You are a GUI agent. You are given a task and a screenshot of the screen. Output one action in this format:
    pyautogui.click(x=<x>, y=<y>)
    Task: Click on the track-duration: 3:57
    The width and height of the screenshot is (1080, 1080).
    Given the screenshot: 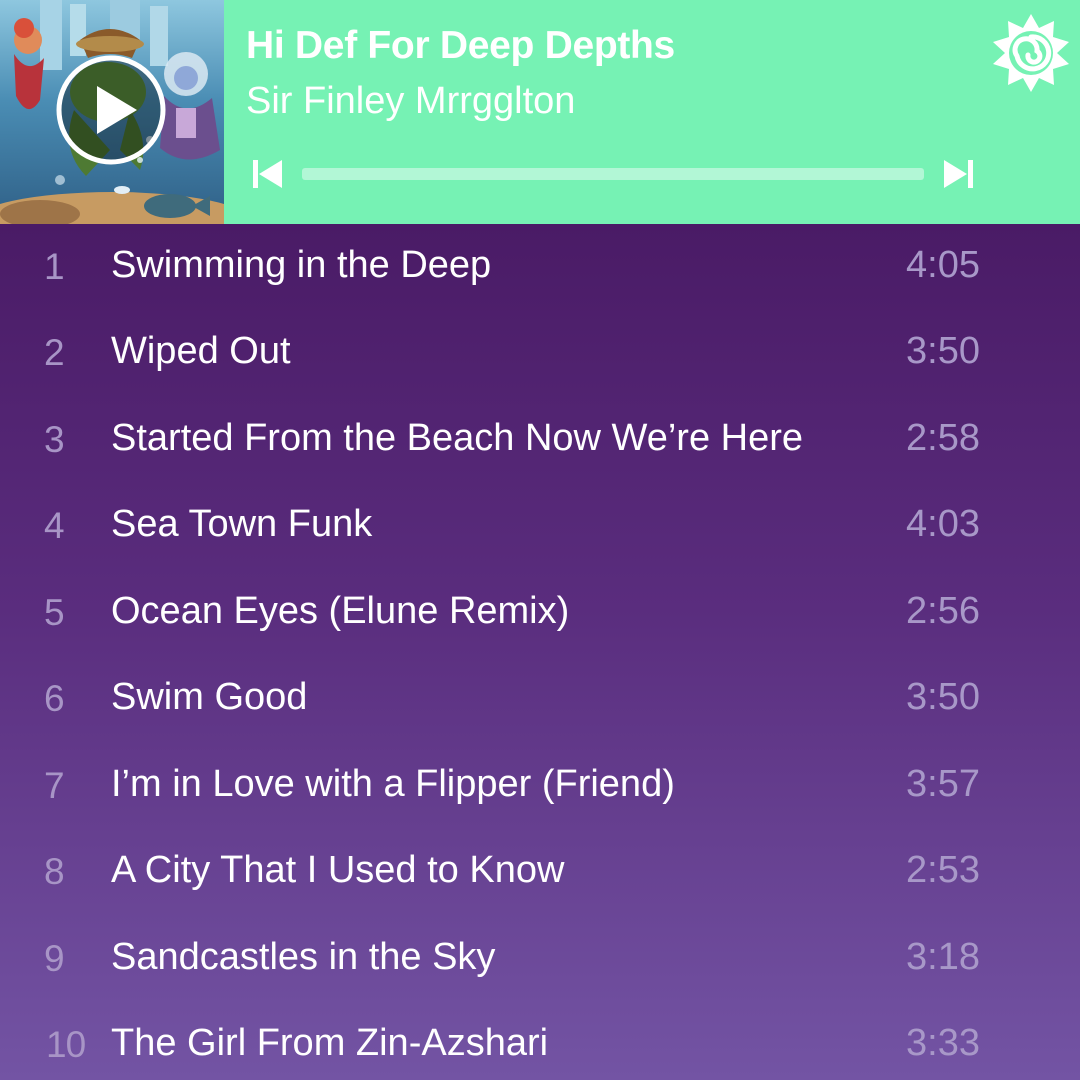 What is the action you would take?
    pyautogui.click(x=943, y=784)
    